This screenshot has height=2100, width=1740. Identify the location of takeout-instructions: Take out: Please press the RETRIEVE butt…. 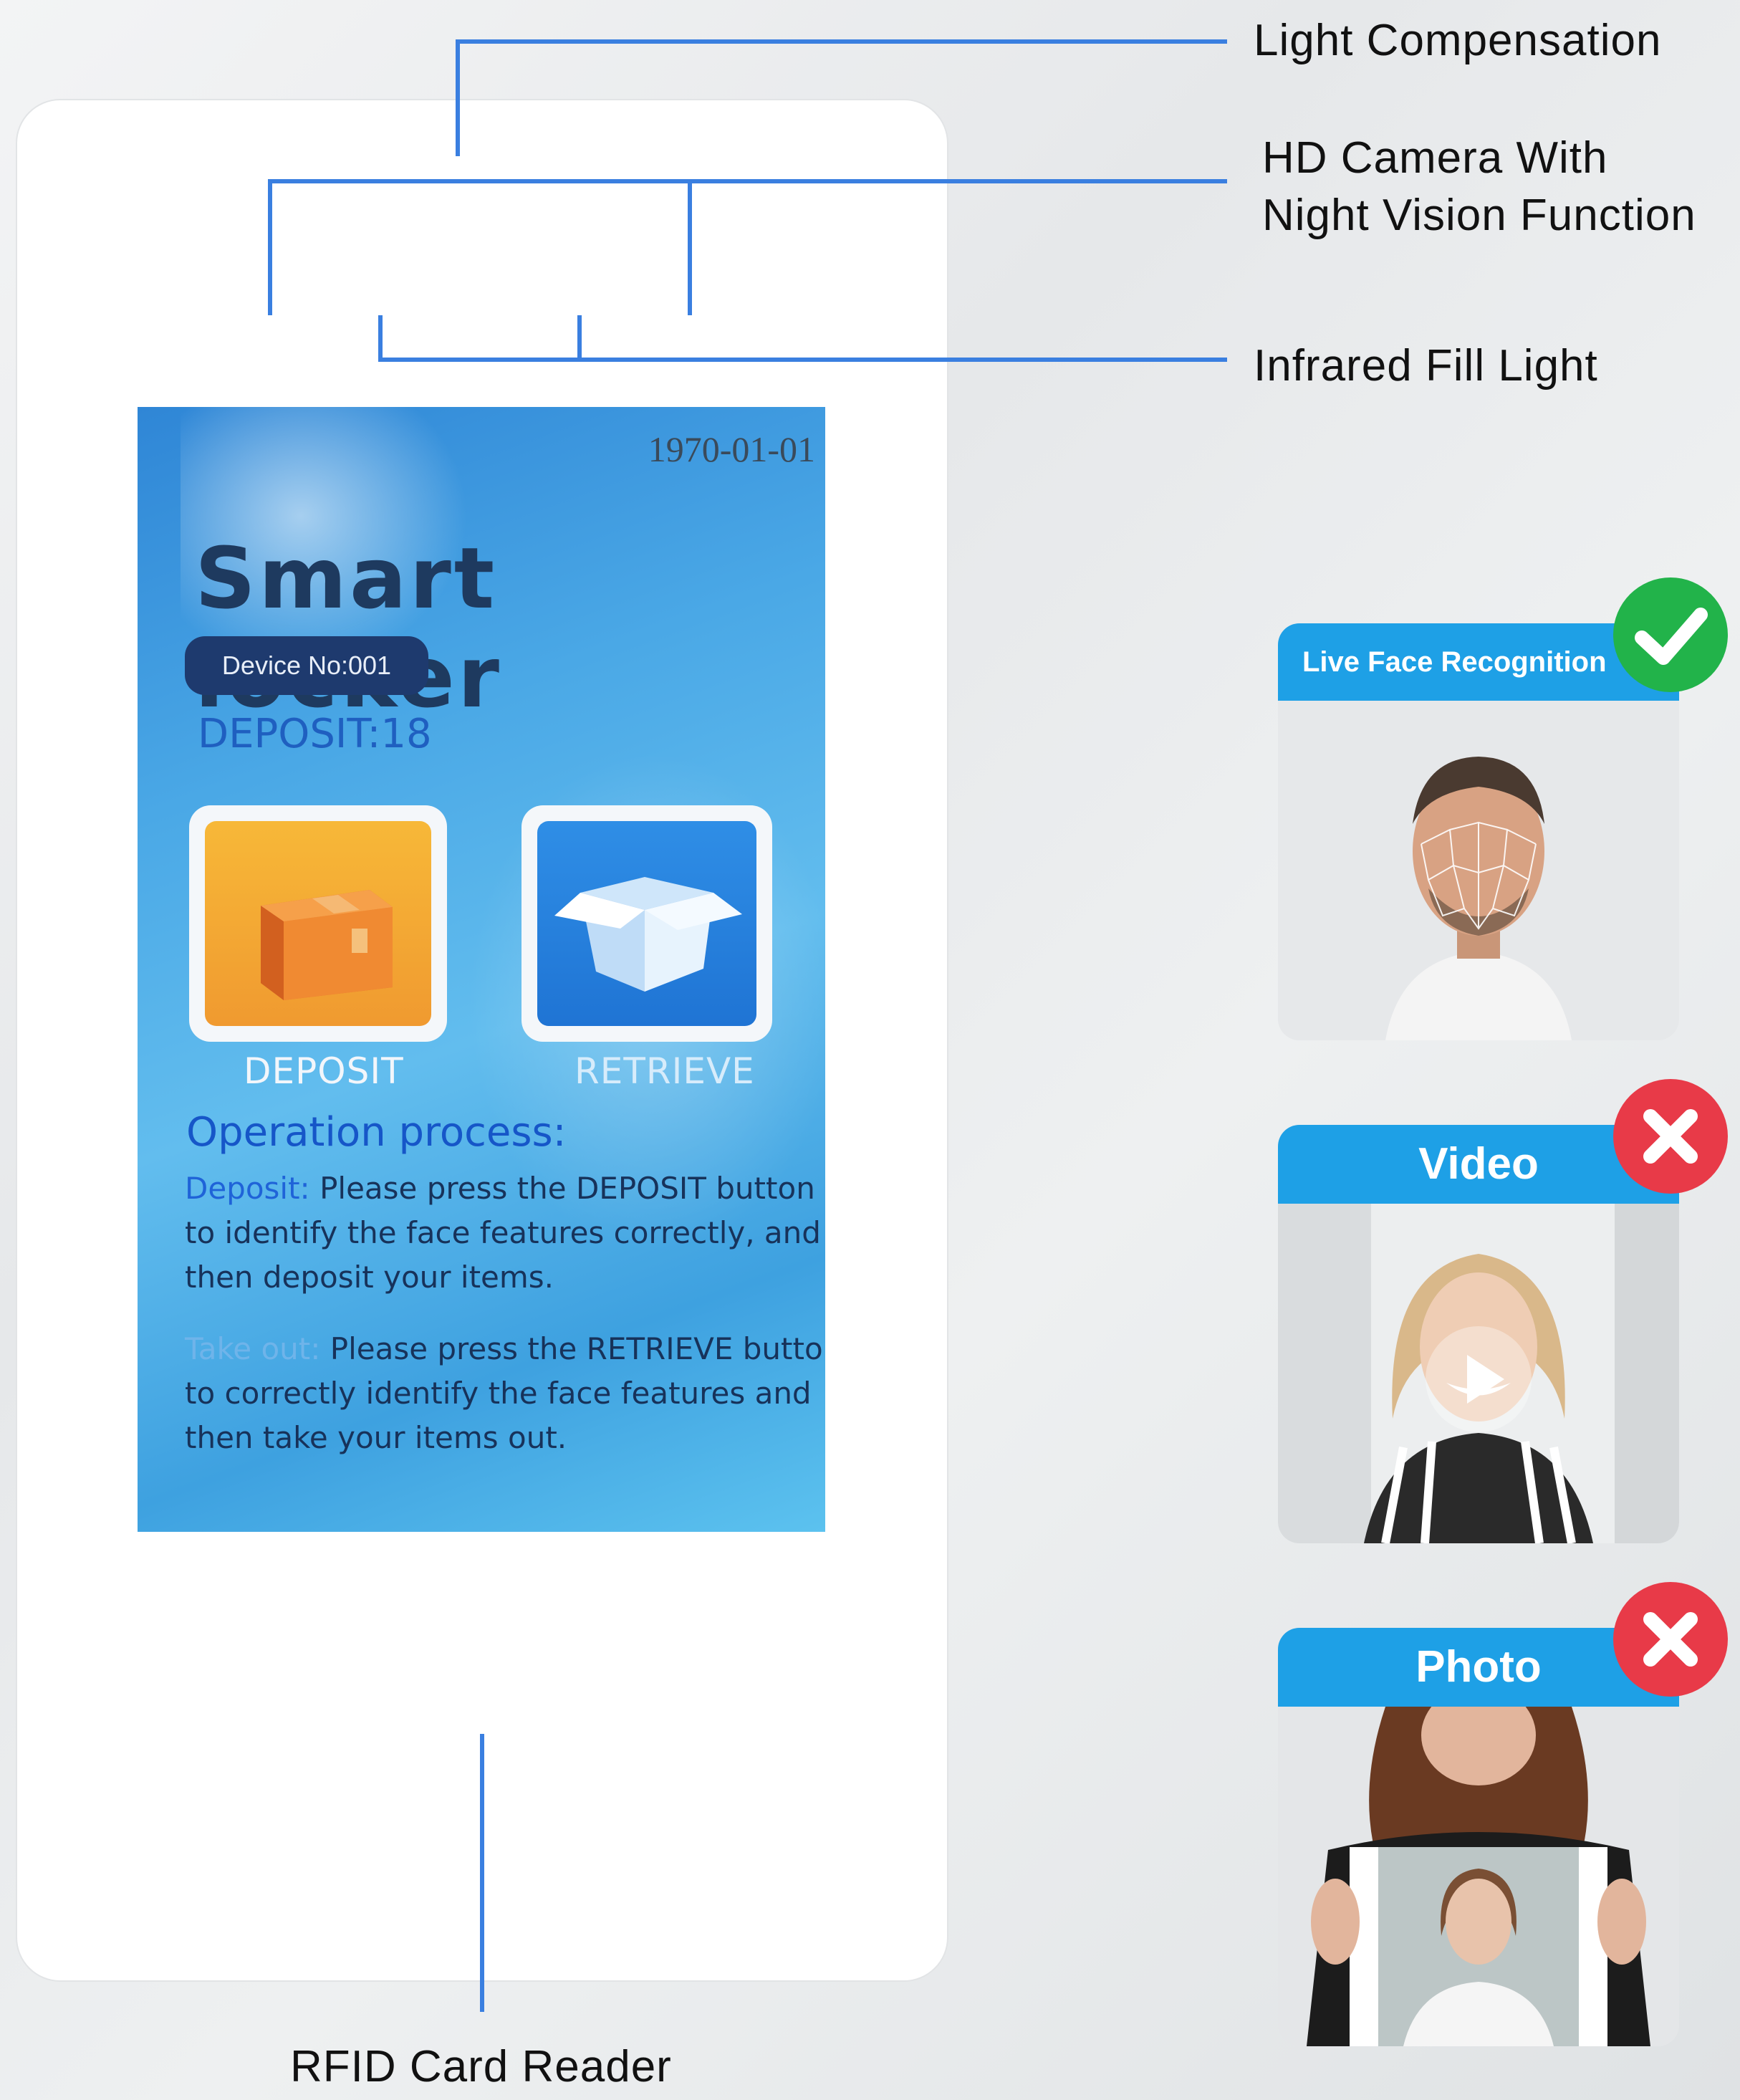
(505, 1393).